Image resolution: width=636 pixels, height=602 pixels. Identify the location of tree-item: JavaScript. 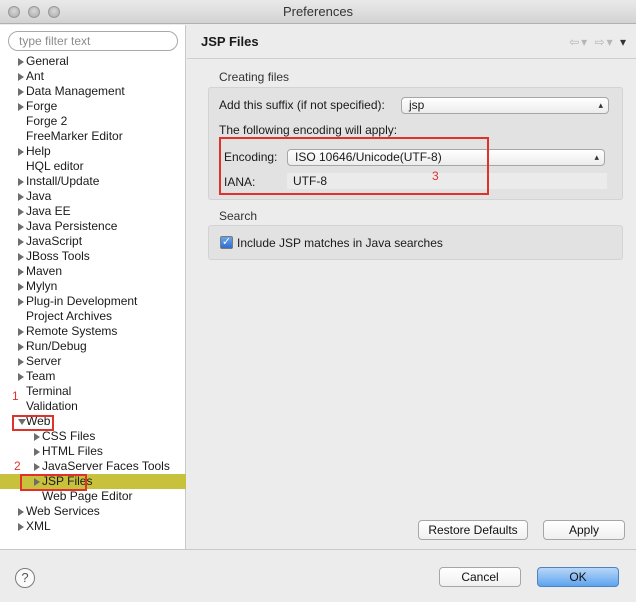
(93, 241).